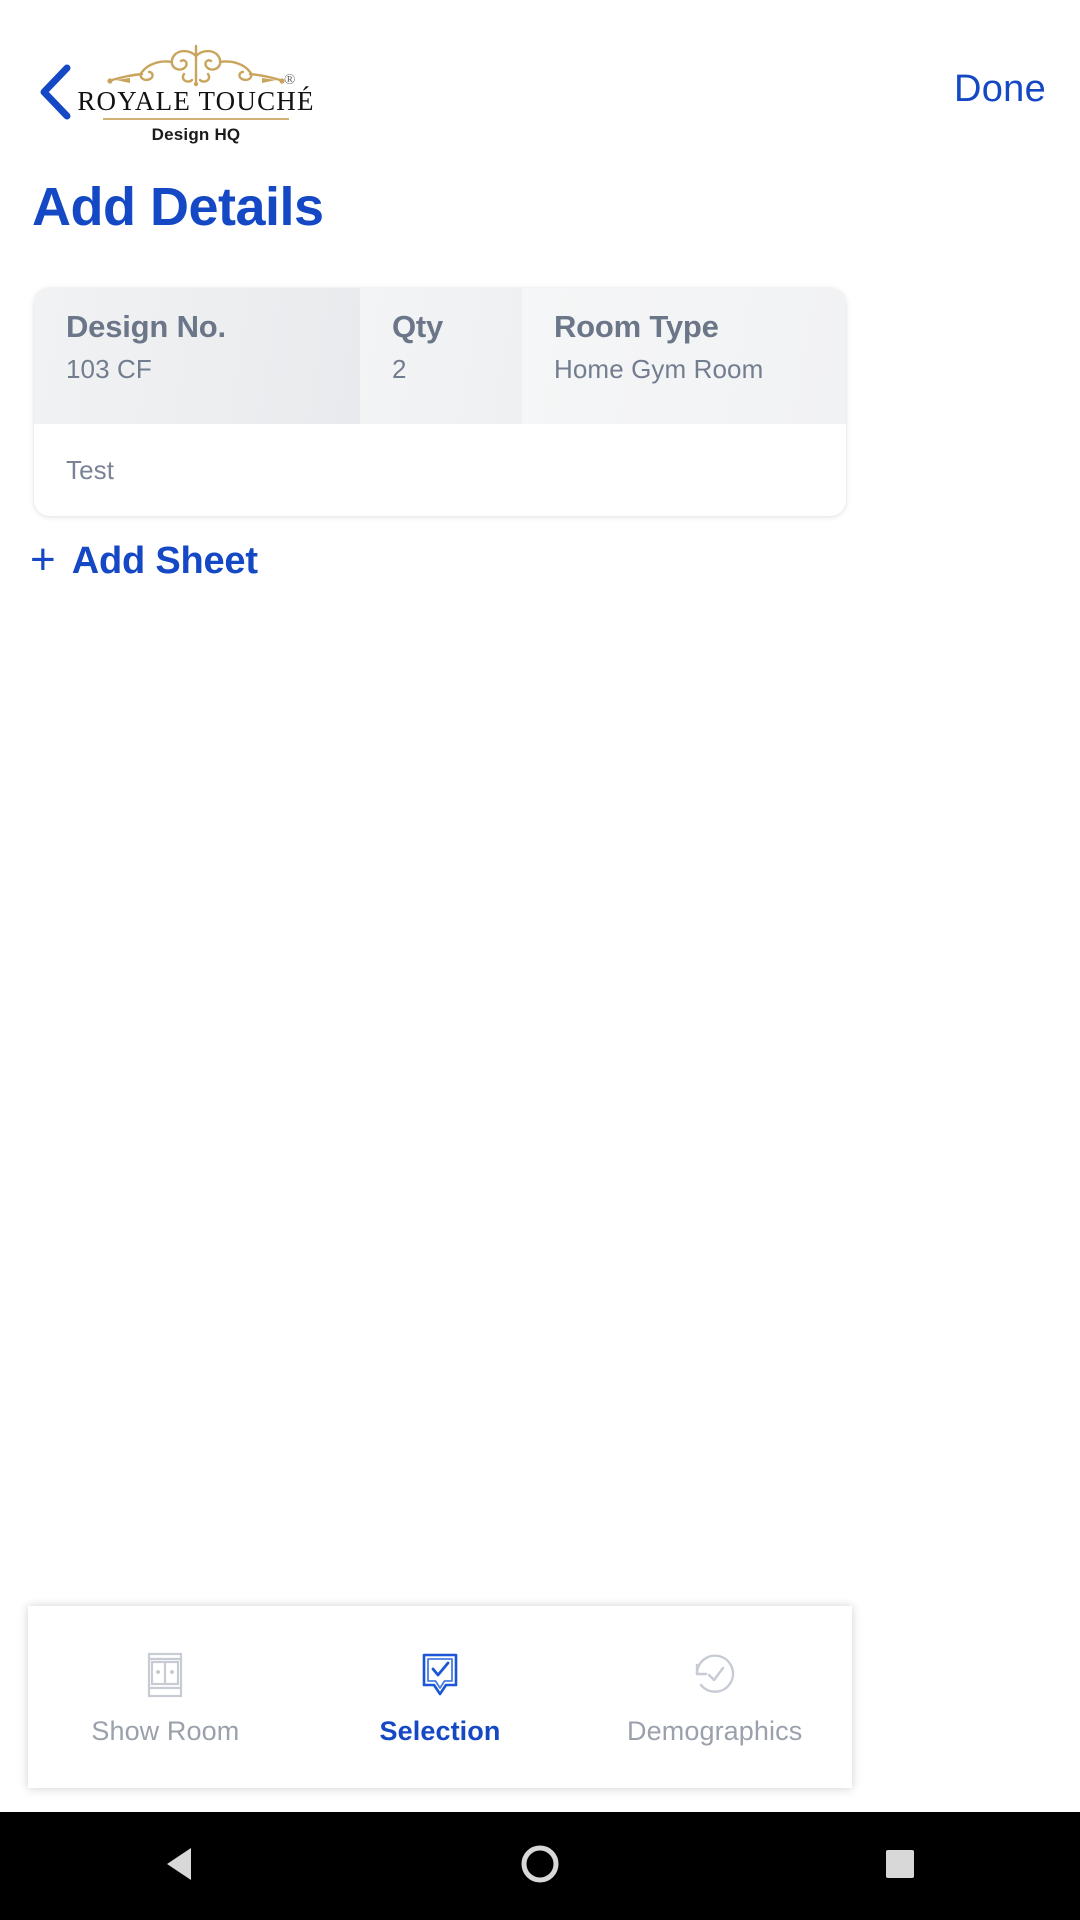  I want to click on tab-demographics: Demographics, so click(714, 1697).